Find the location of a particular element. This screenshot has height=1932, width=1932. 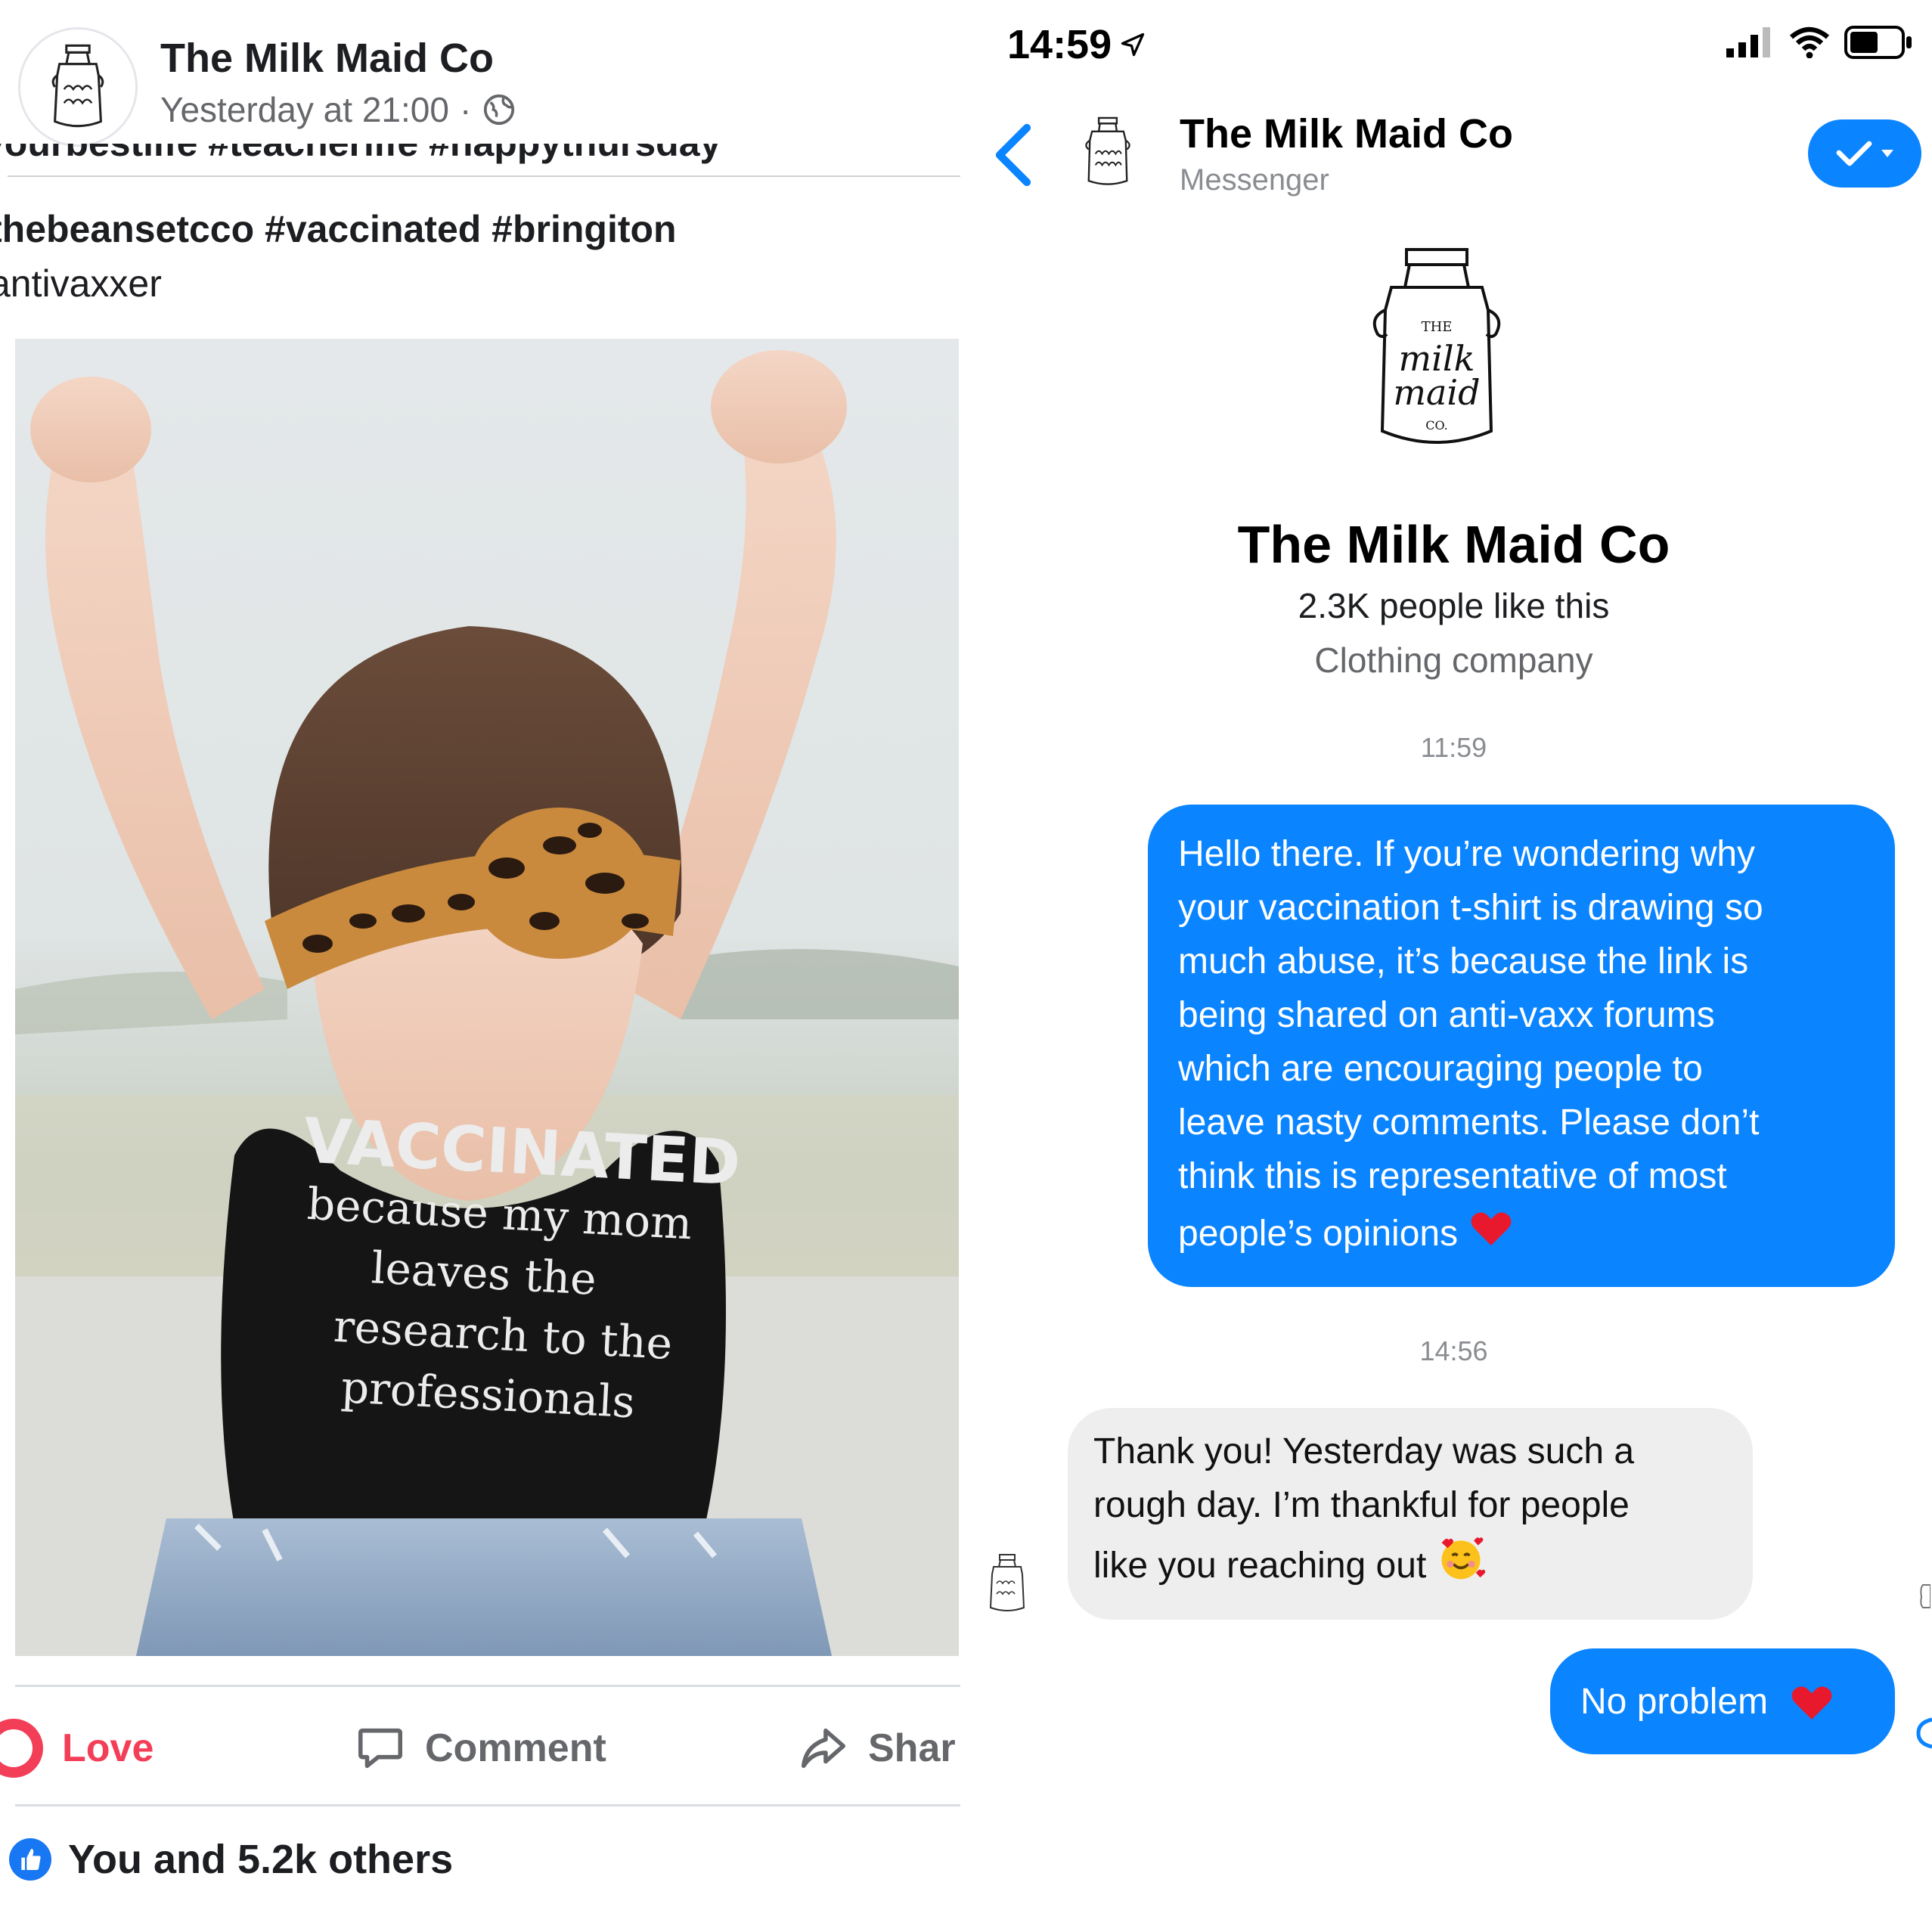

reactions-text: You and 5.2k others is located at coordinates (261, 1860).